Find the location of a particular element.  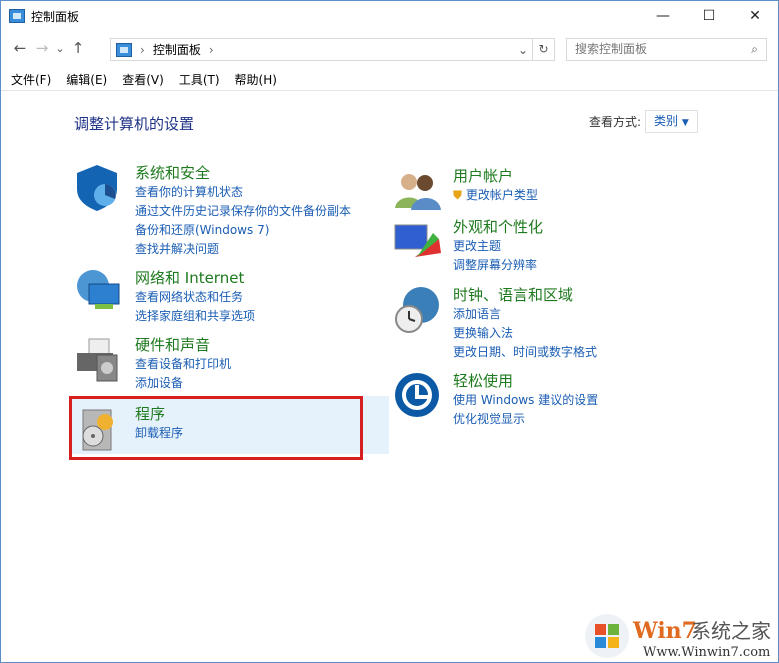

clock-globe-icon is located at coordinates (418, 310).